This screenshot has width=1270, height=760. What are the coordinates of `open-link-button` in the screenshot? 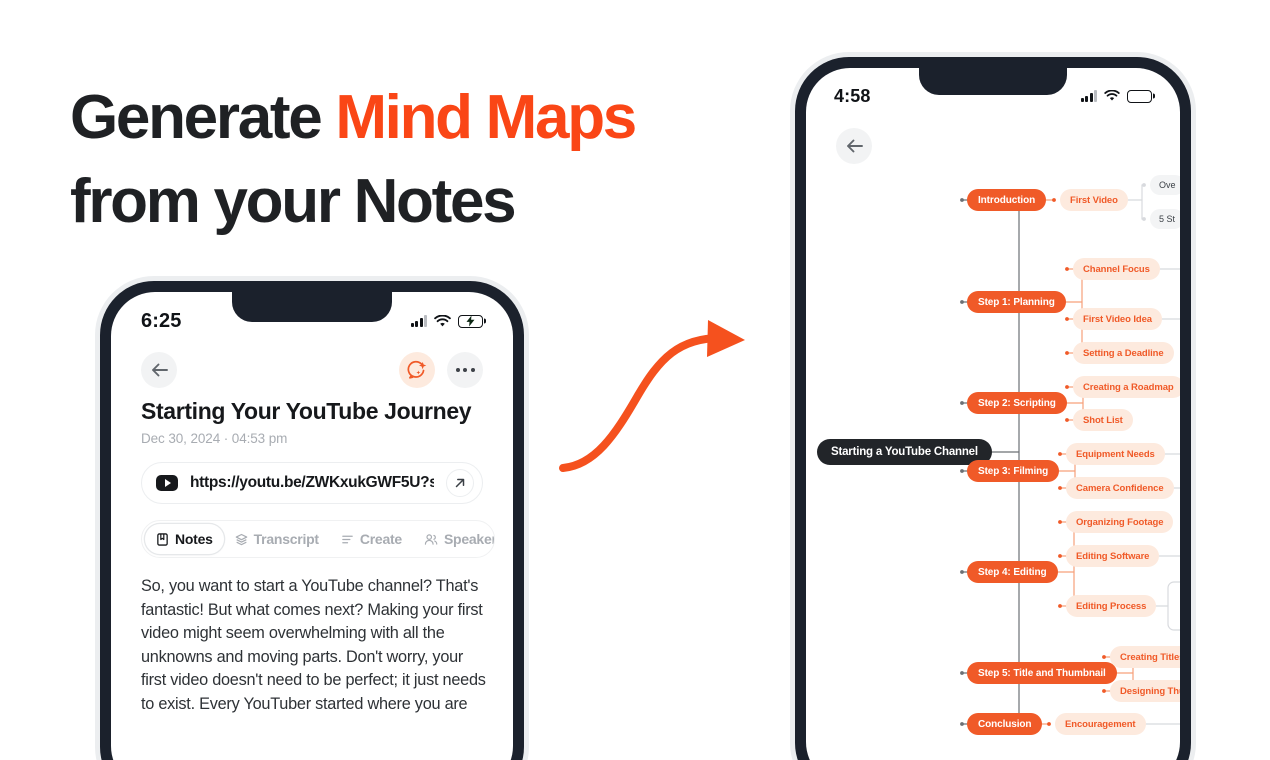 It's located at (460, 483).